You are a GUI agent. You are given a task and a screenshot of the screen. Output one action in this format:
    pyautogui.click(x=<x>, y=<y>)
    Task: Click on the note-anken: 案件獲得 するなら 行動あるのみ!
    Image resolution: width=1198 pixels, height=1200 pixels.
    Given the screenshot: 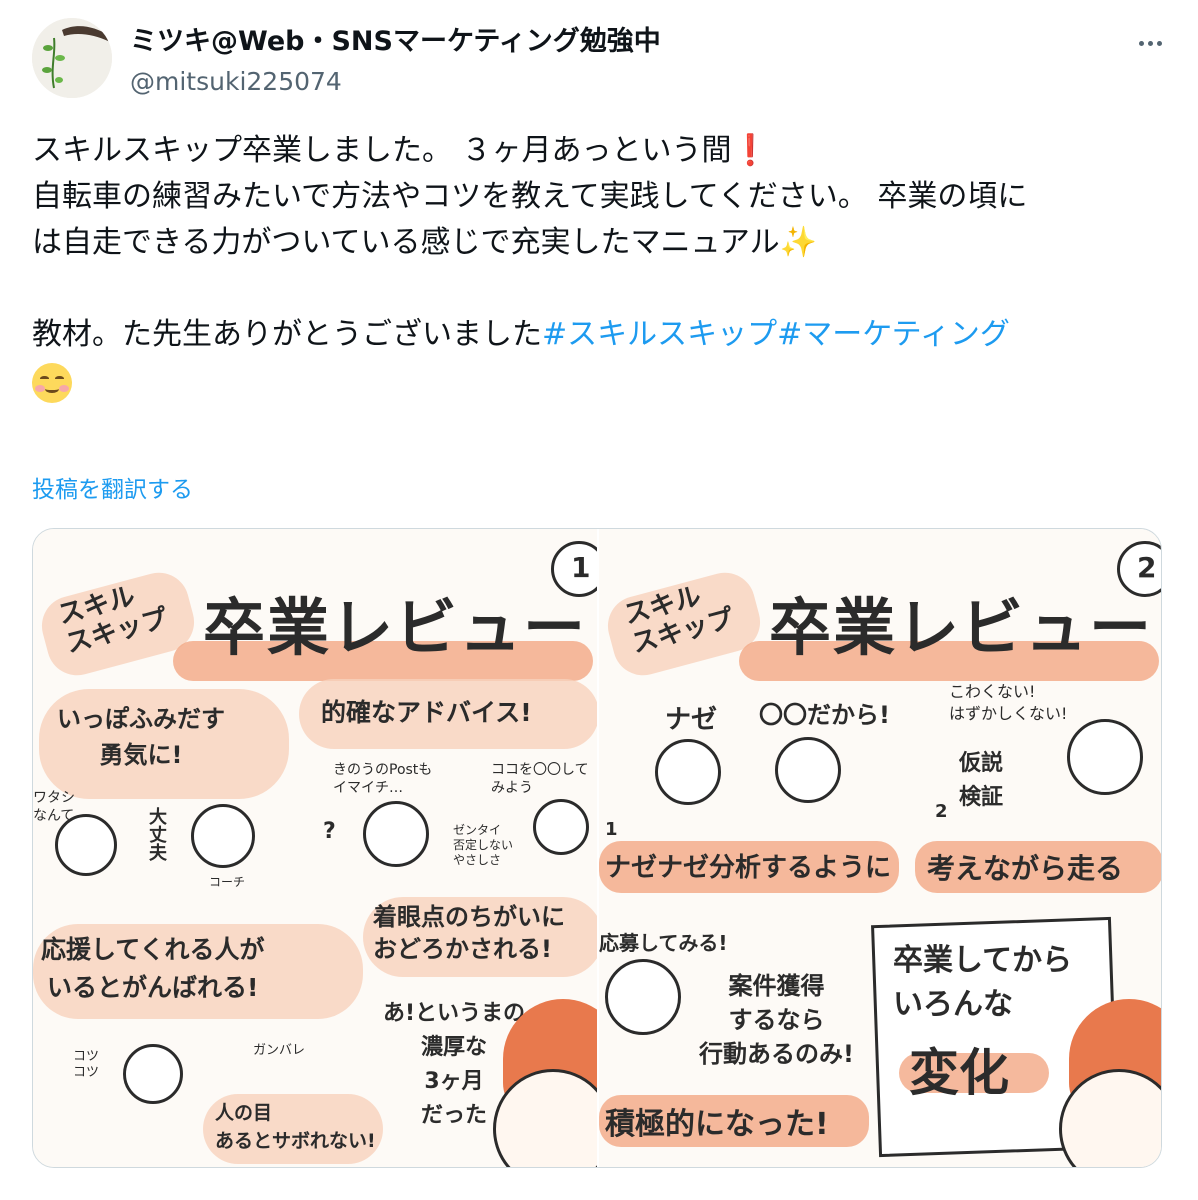 What is the action you would take?
    pyautogui.click(x=776, y=1020)
    